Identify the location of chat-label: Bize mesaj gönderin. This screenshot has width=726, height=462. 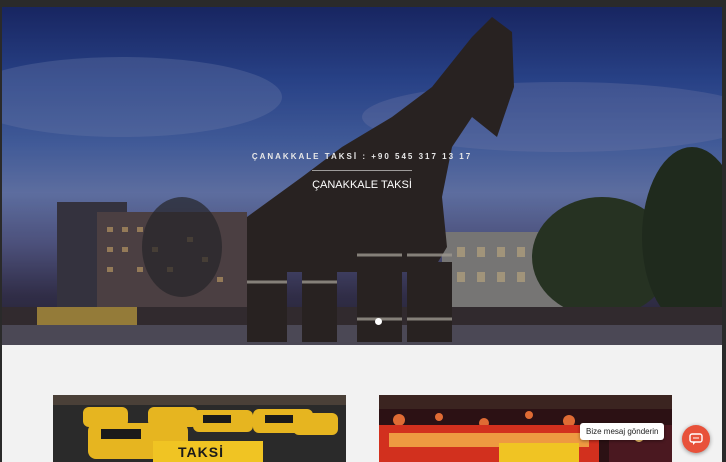
(622, 431).